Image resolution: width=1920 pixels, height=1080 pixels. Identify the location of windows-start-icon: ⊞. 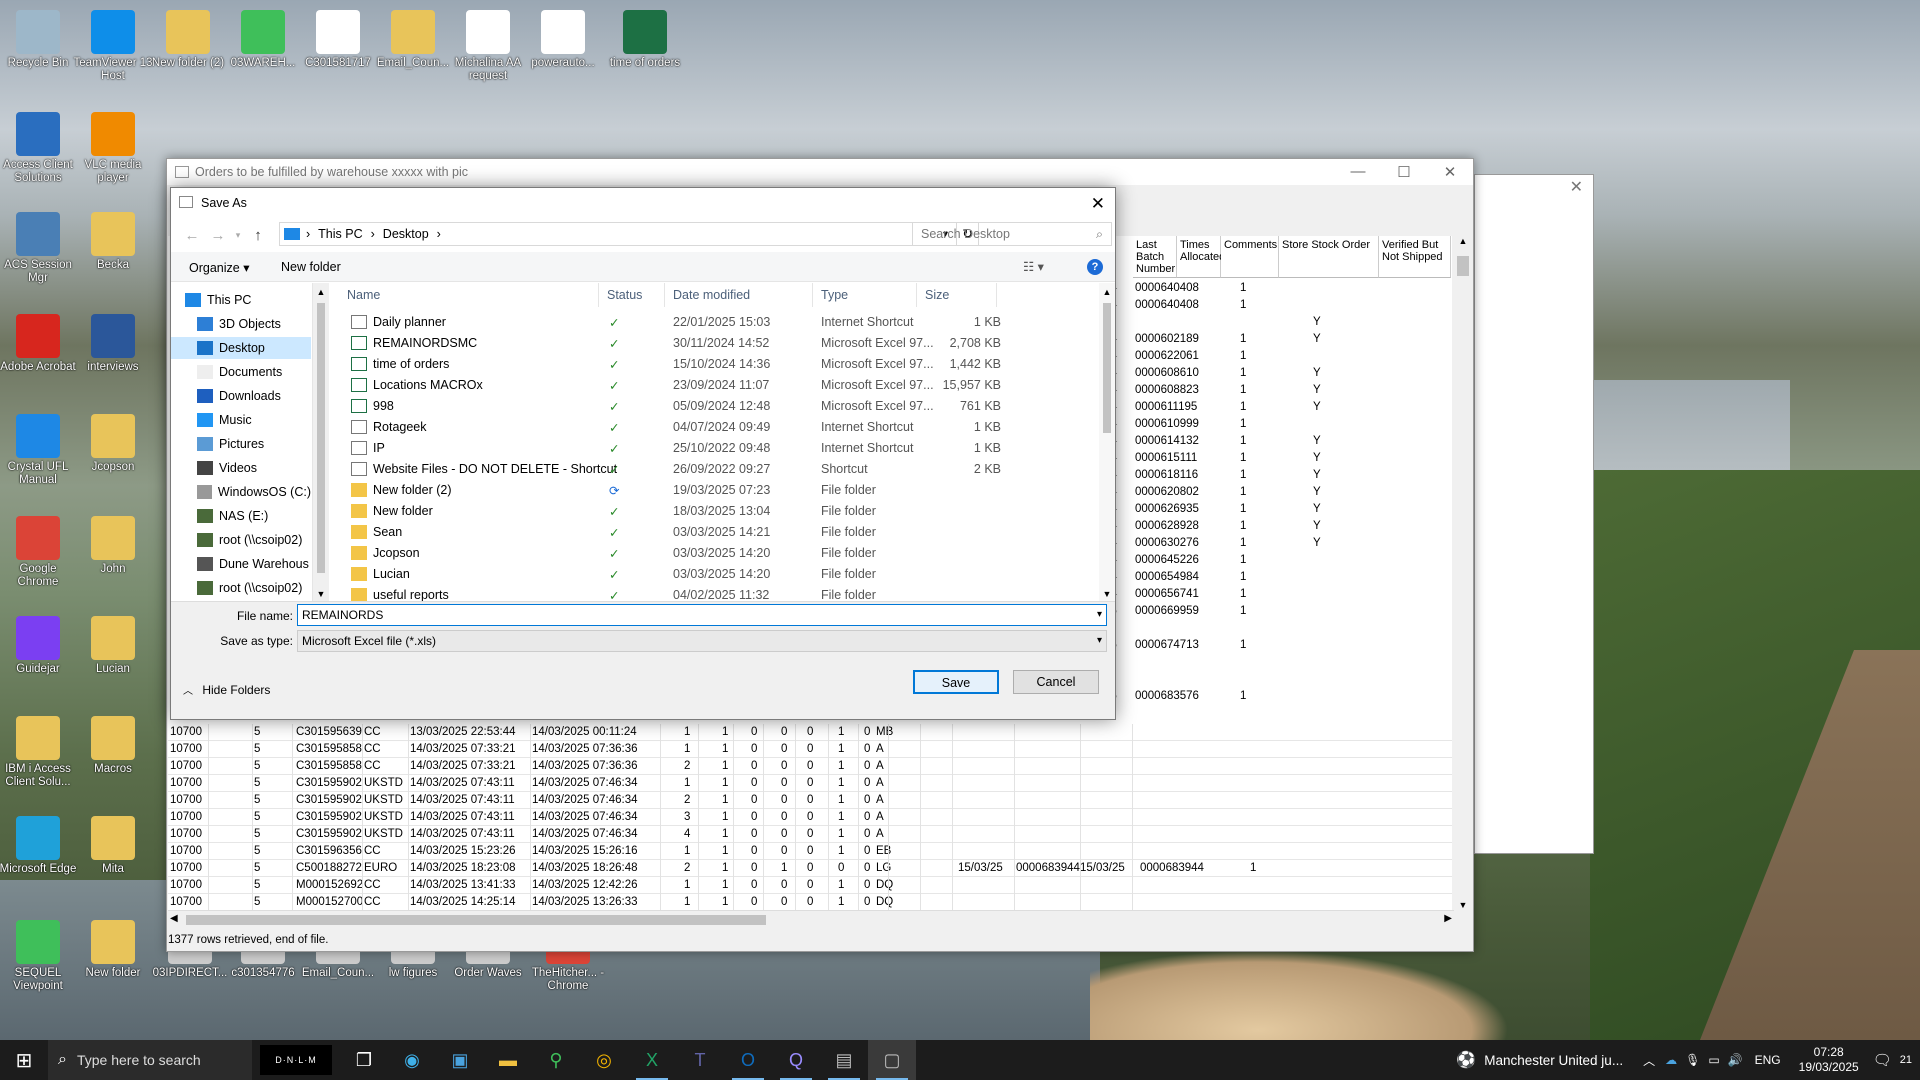
(24, 1060).